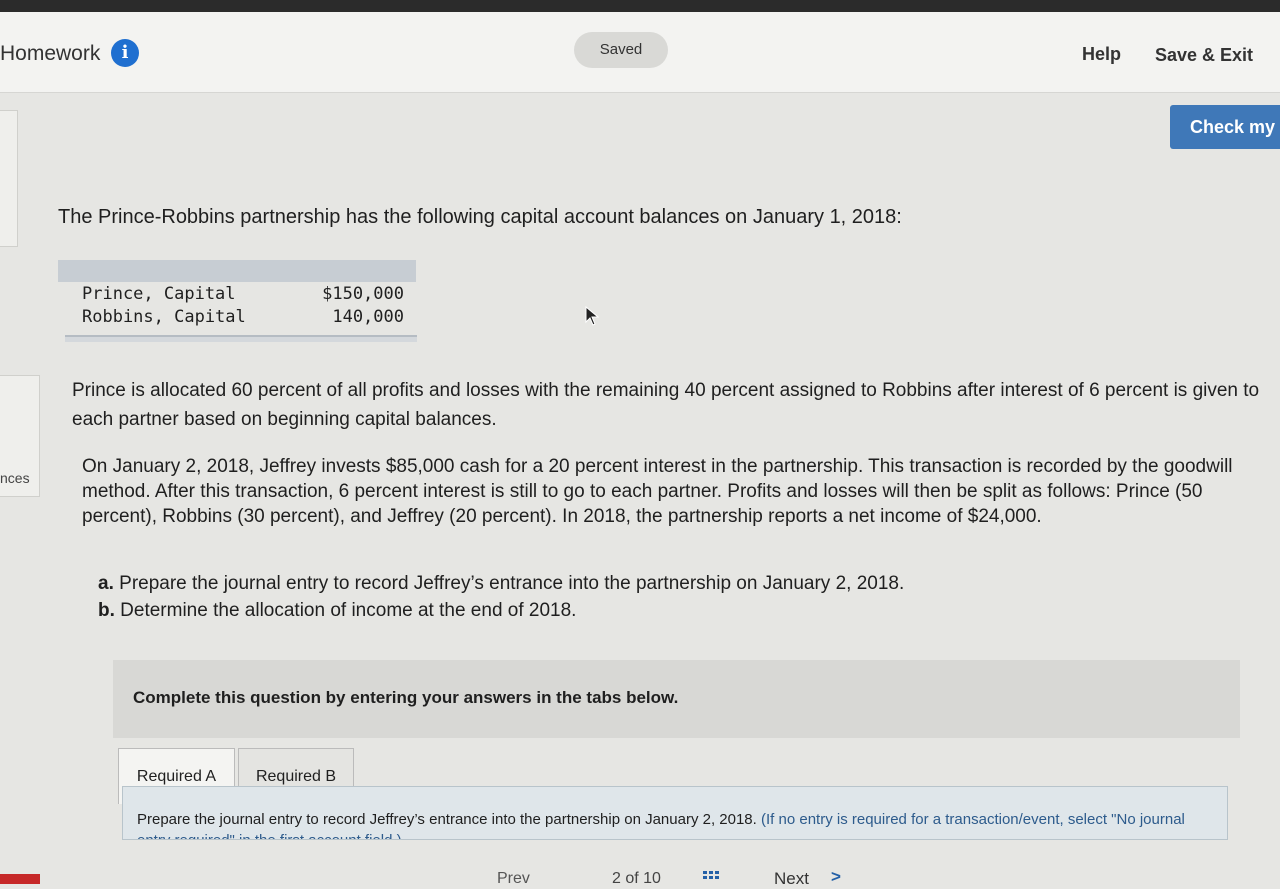 Image resolution: width=1280 pixels, height=889 pixels. I want to click on grid-icon, so click(712, 877).